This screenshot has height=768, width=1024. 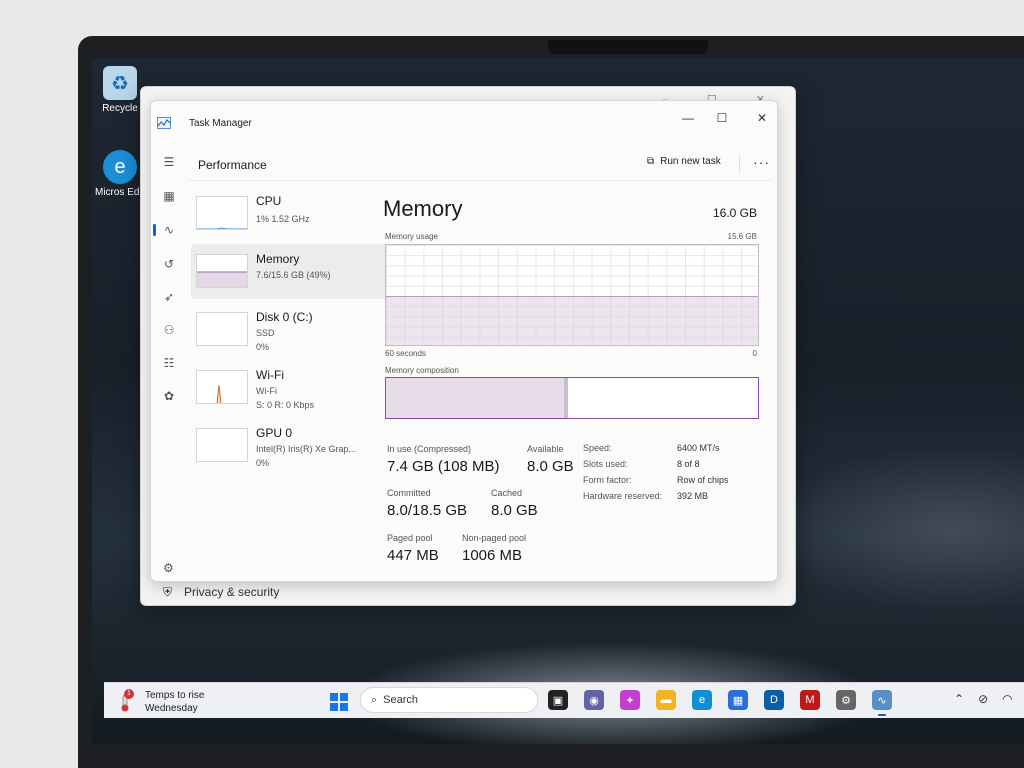 What do you see at coordinates (427, 510) in the screenshot?
I see `committed-value: 8.0/18.5 GB` at bounding box center [427, 510].